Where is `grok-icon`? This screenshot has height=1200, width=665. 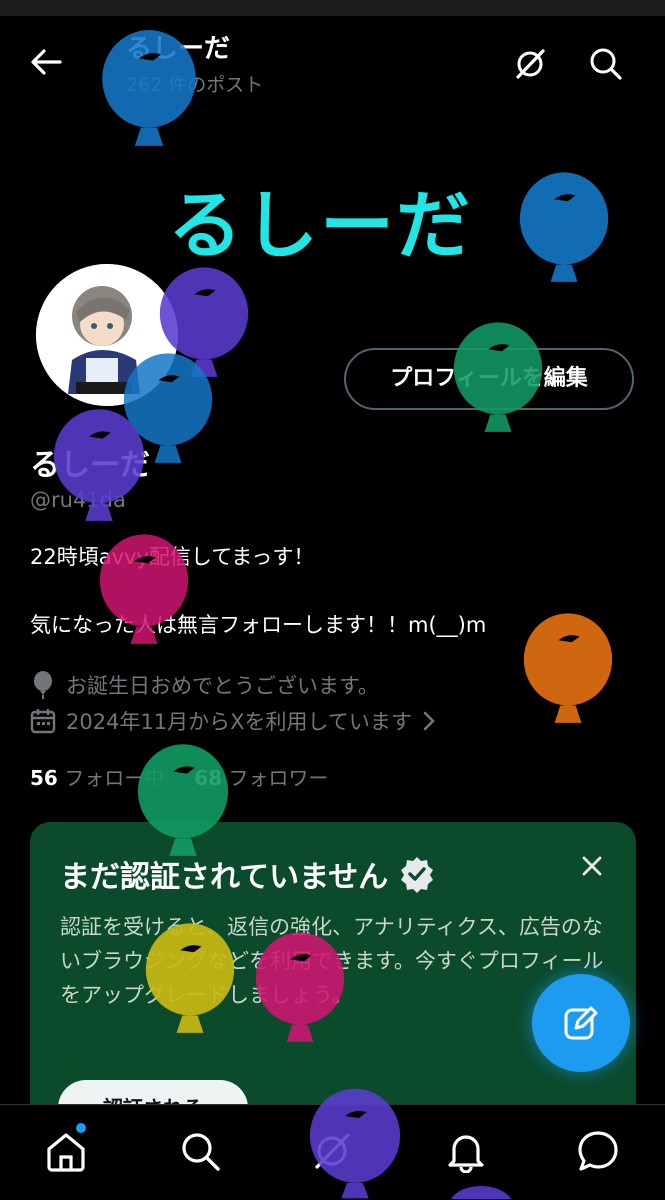 grok-icon is located at coordinates (530, 64).